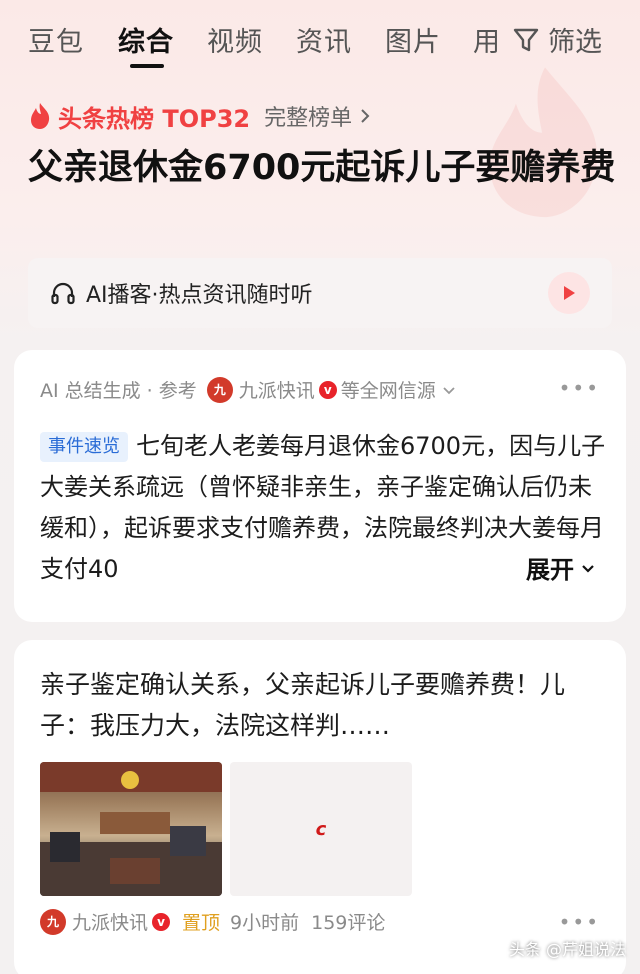 The image size is (640, 974). I want to click on full-list-link: 完整榜单, so click(319, 116).